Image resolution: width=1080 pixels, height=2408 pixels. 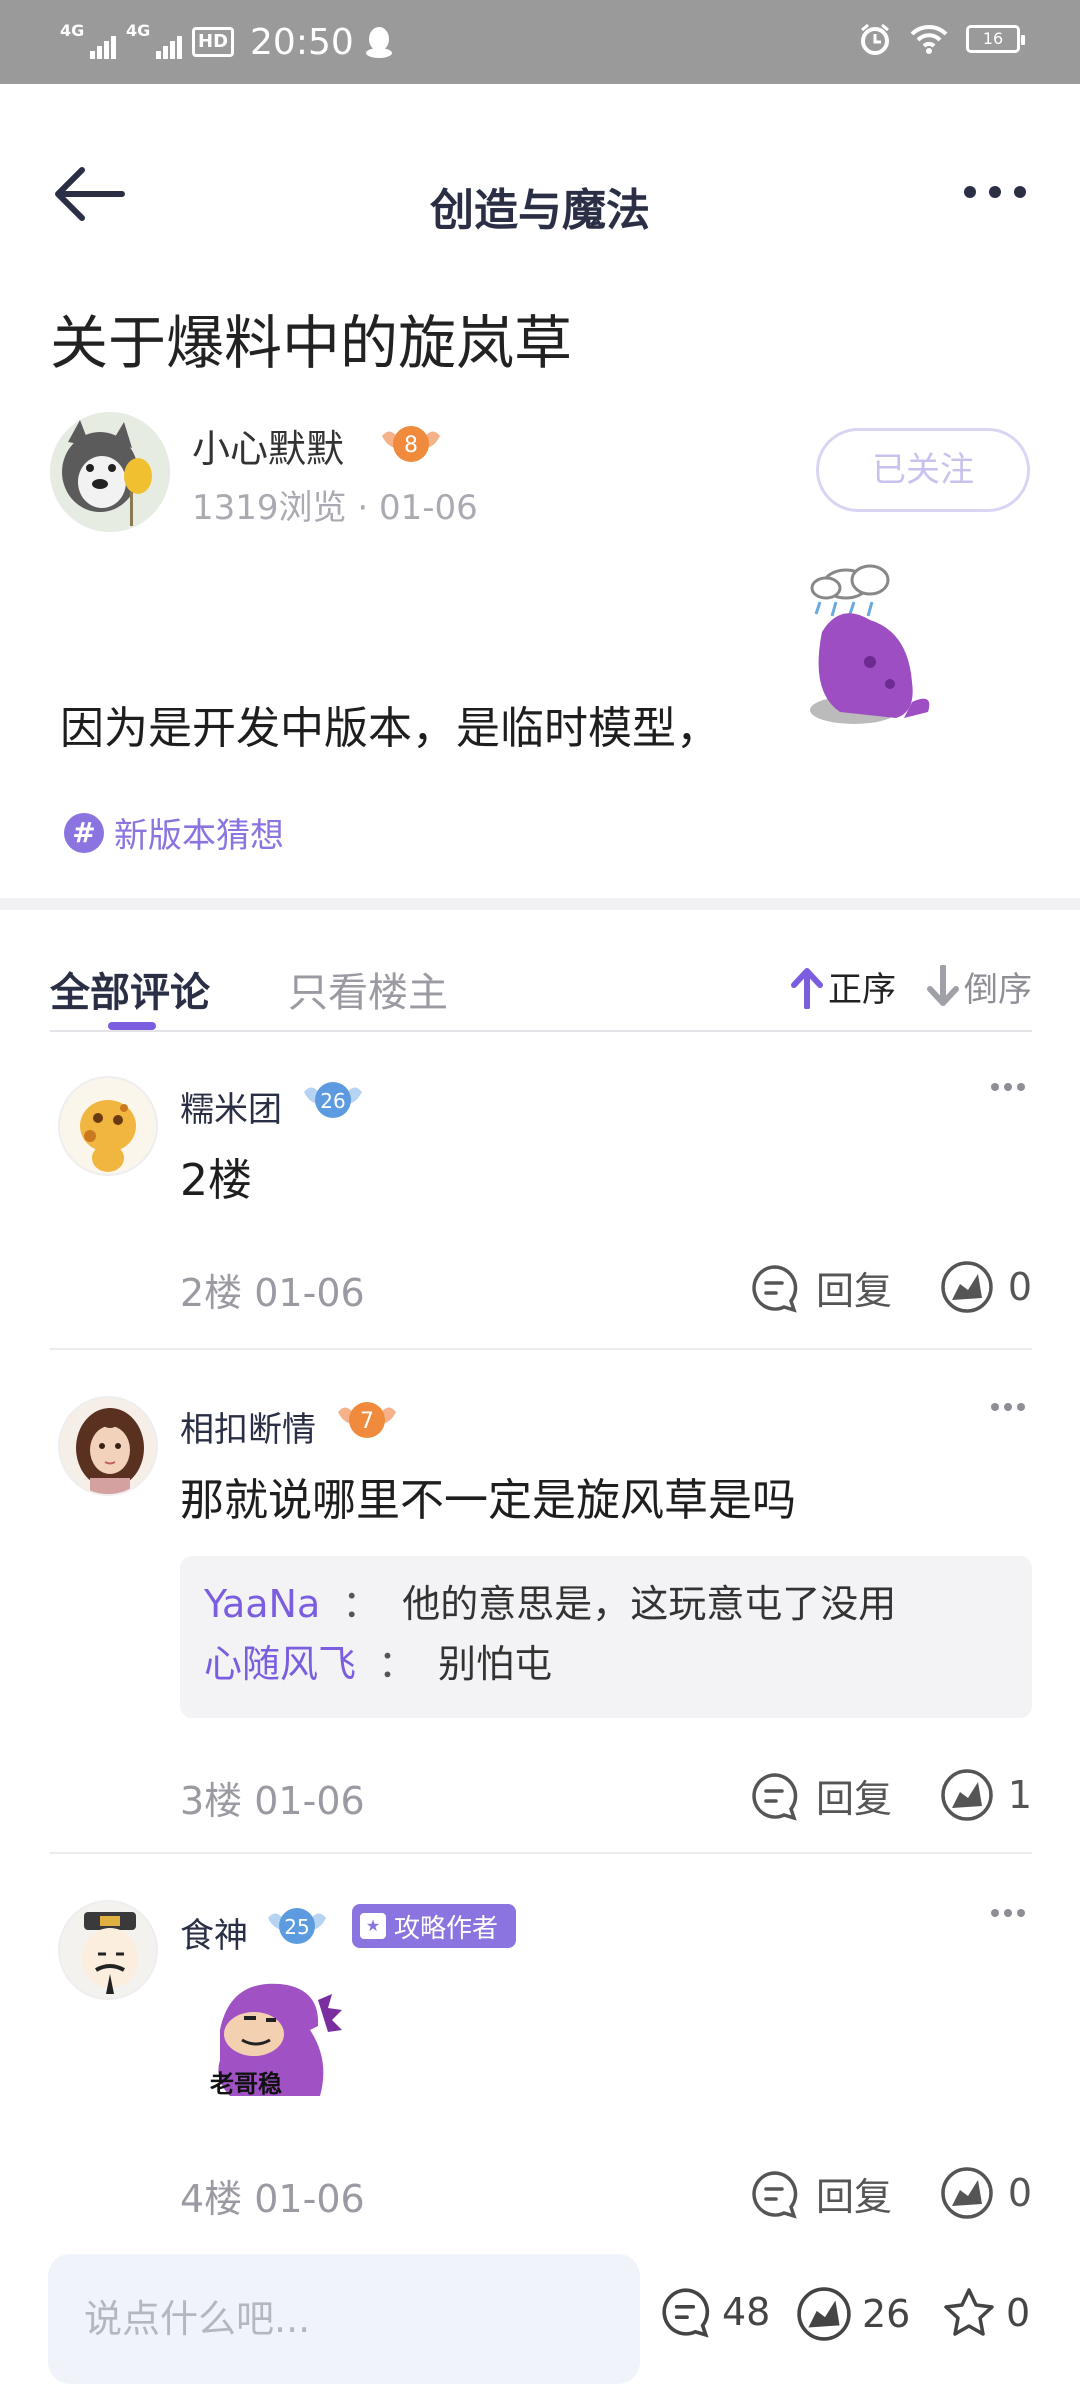 What do you see at coordinates (311, 343) in the screenshot?
I see `post-title: 关于爆料中的旋岚草` at bounding box center [311, 343].